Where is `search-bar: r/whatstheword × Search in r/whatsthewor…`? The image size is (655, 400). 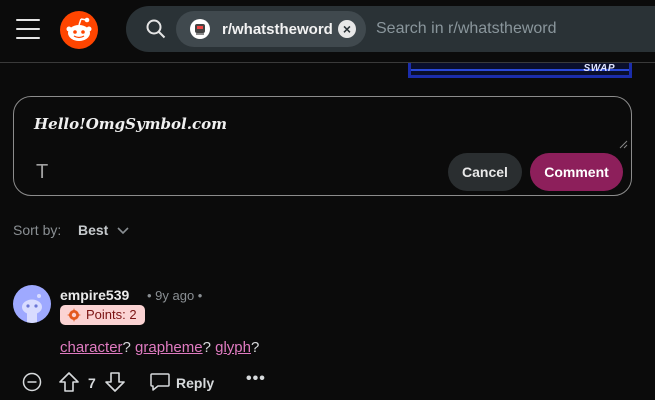
search-bar: r/whatstheword × Search in r/whatsthewor… is located at coordinates (390, 29).